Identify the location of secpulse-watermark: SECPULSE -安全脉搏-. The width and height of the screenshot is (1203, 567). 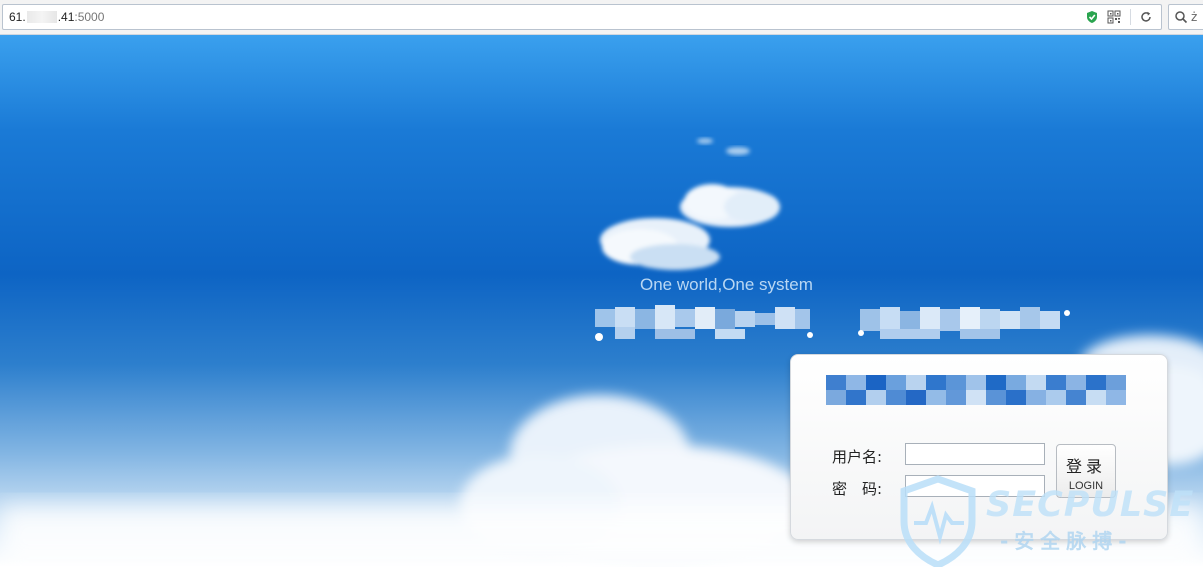
(1051, 521).